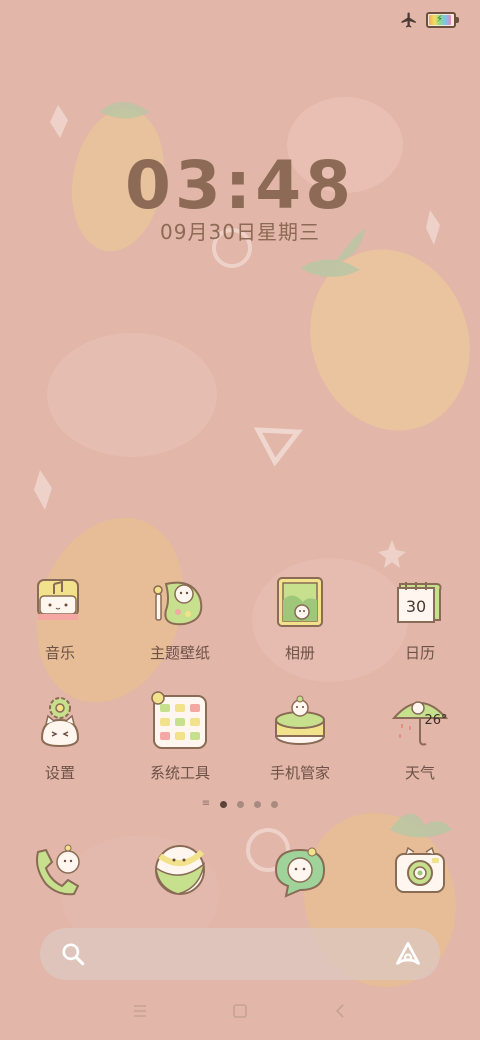  I want to click on app-label: 系统工具, so click(179, 773).